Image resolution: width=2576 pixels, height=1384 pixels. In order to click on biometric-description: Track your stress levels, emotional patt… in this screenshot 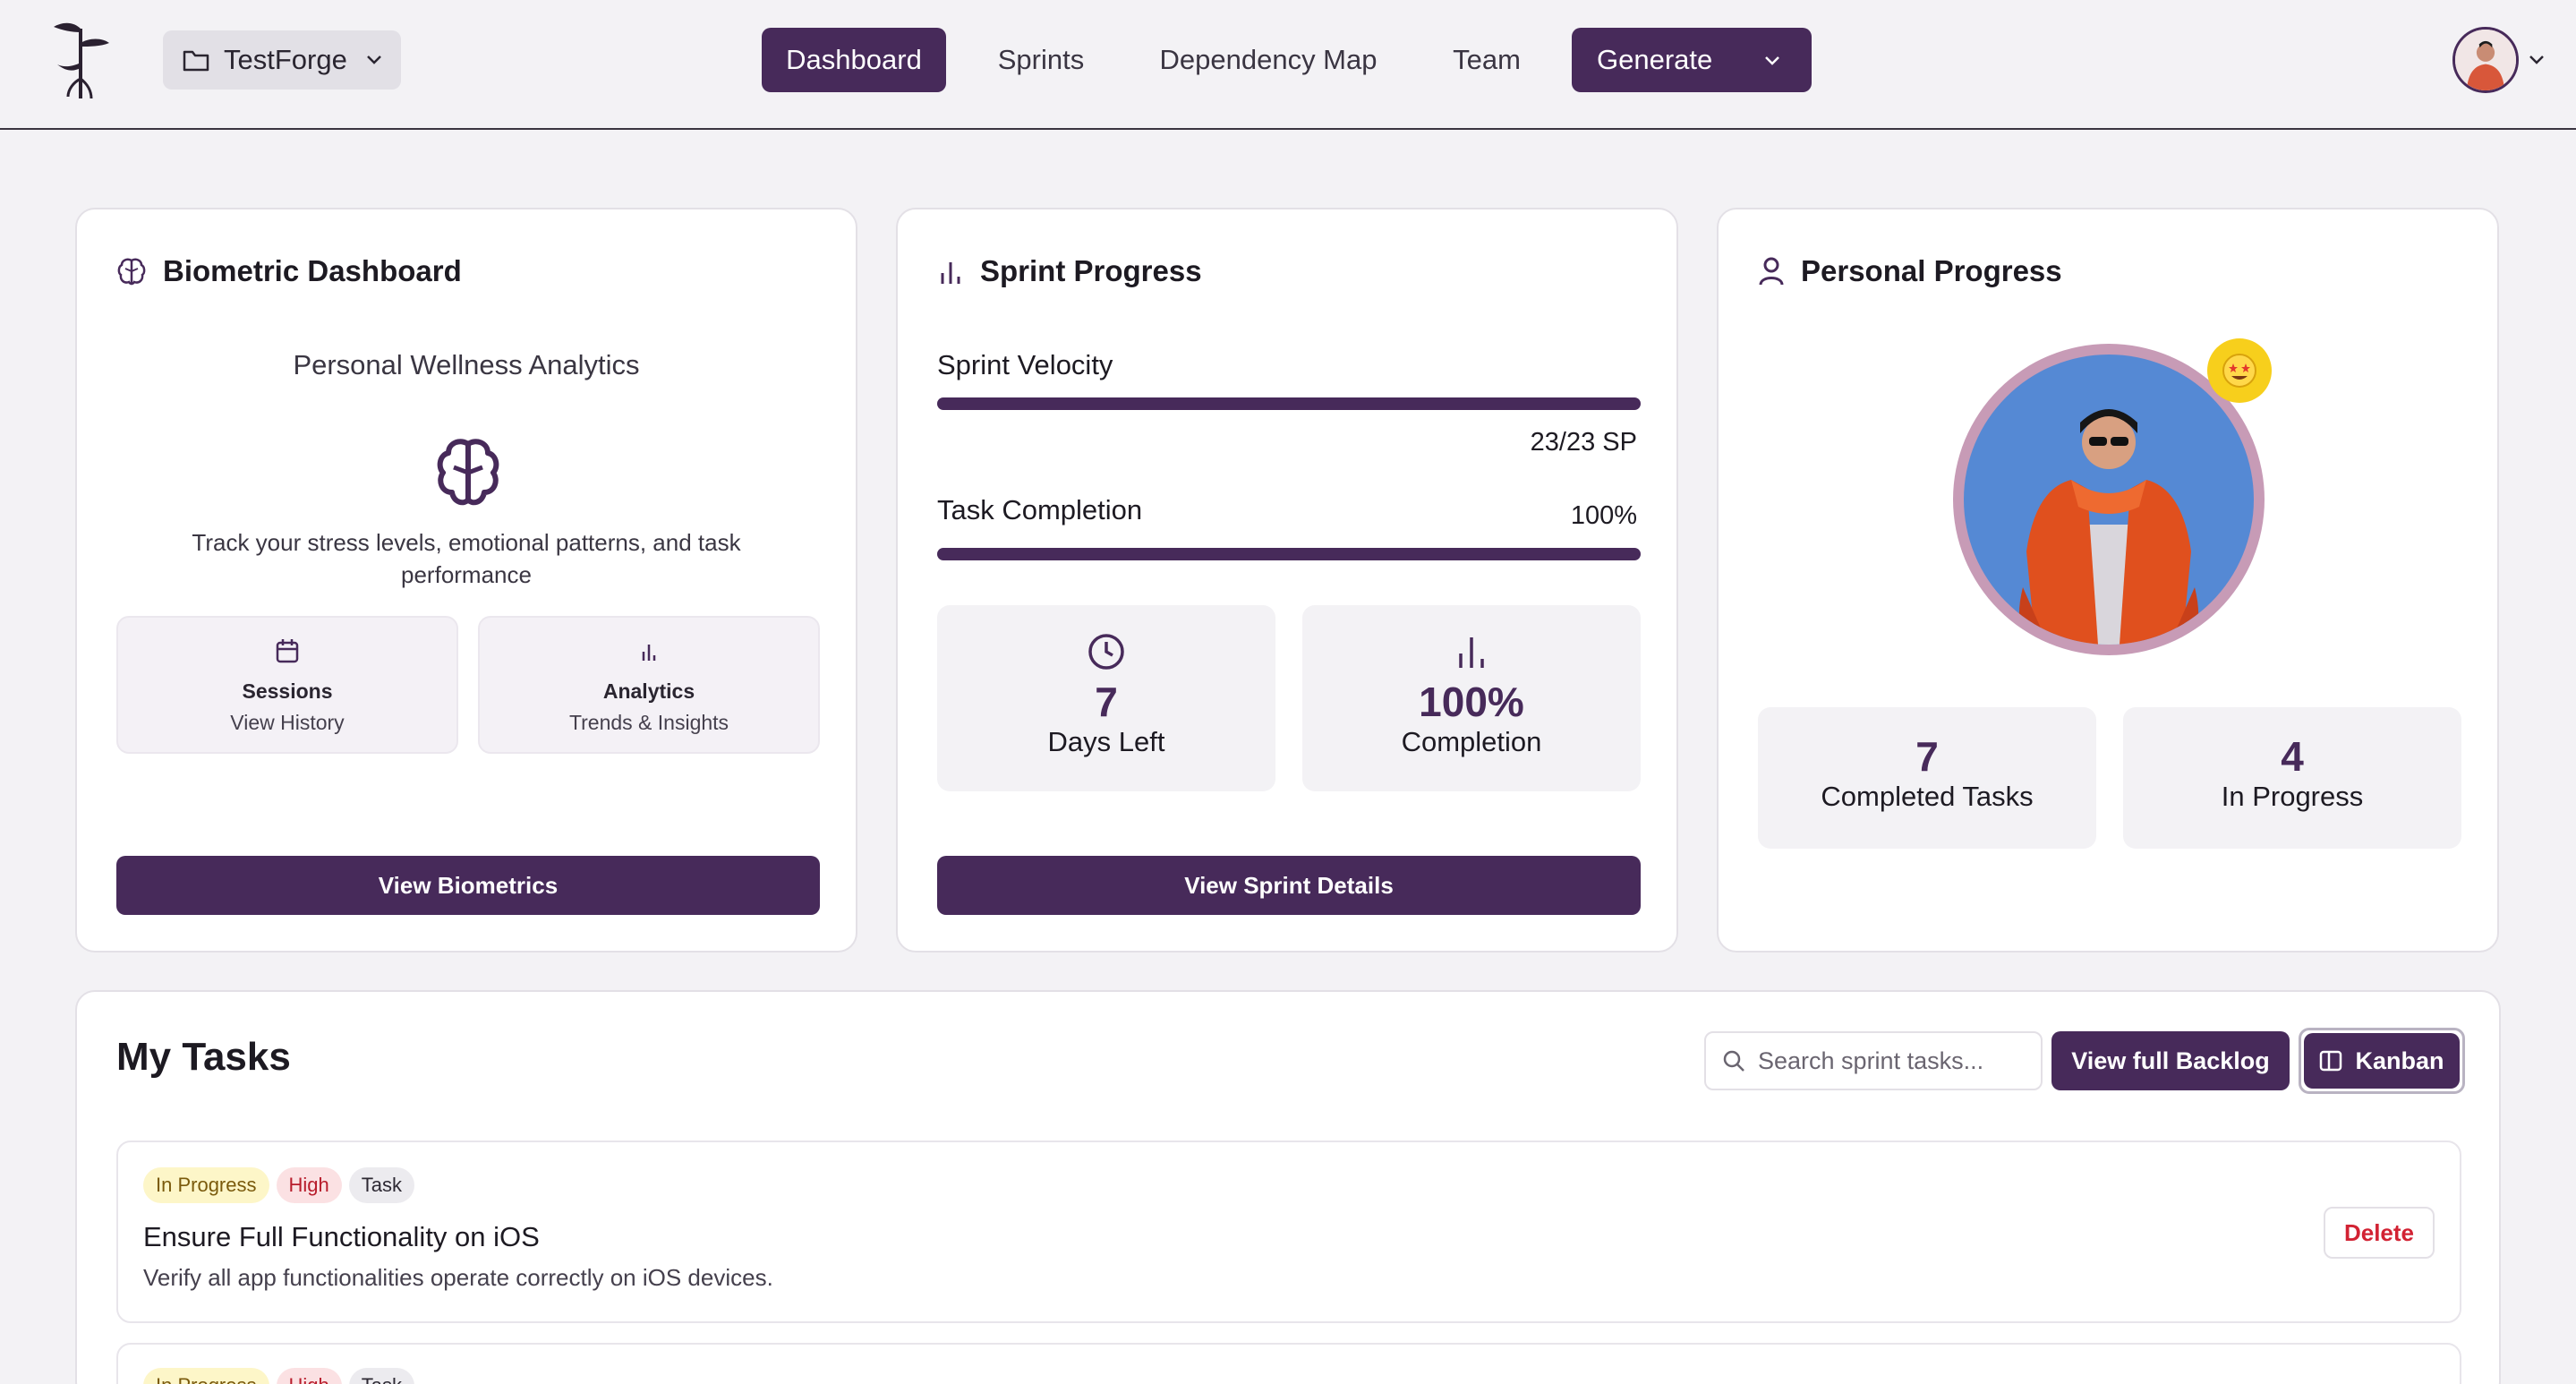, I will do `click(466, 558)`.